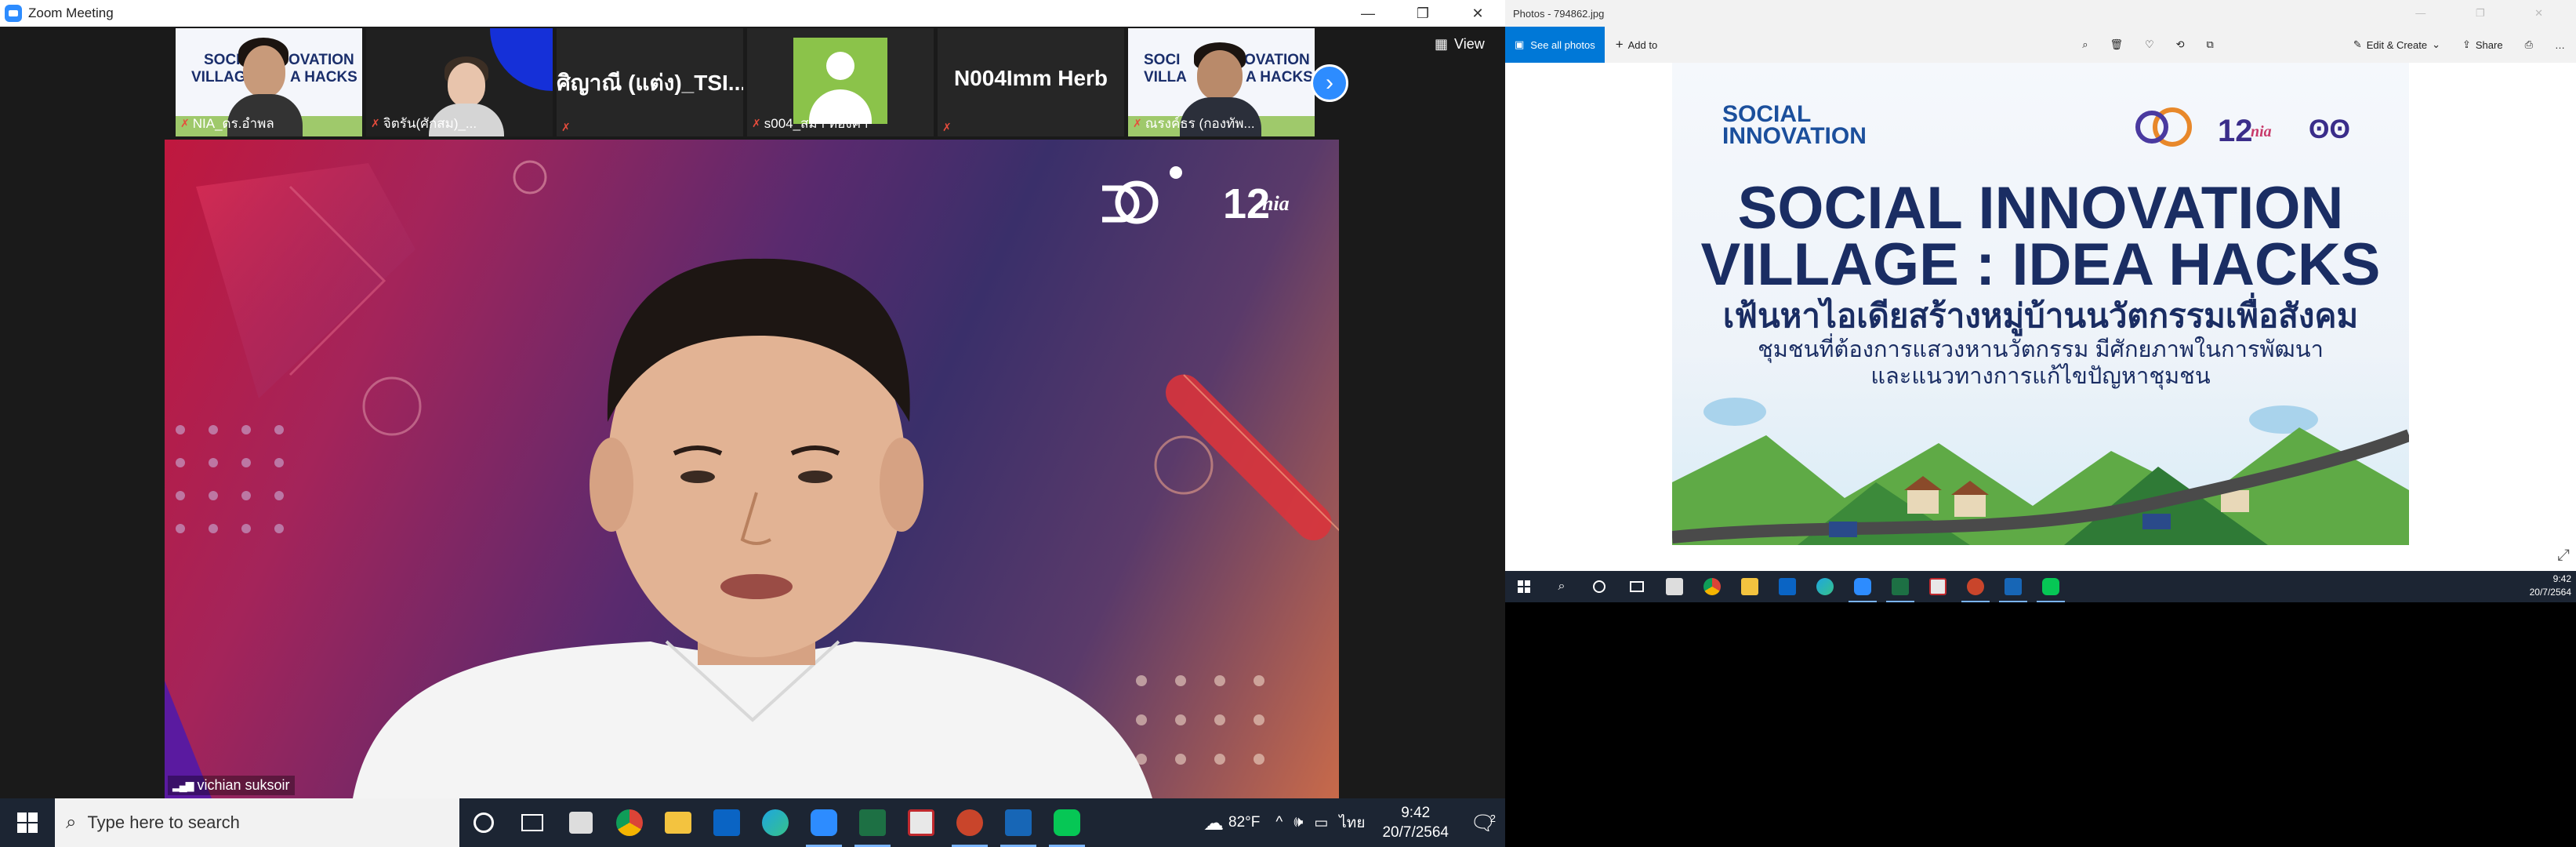  Describe the element at coordinates (2211, 45) in the screenshot. I see `crop-button: ⧉` at that location.